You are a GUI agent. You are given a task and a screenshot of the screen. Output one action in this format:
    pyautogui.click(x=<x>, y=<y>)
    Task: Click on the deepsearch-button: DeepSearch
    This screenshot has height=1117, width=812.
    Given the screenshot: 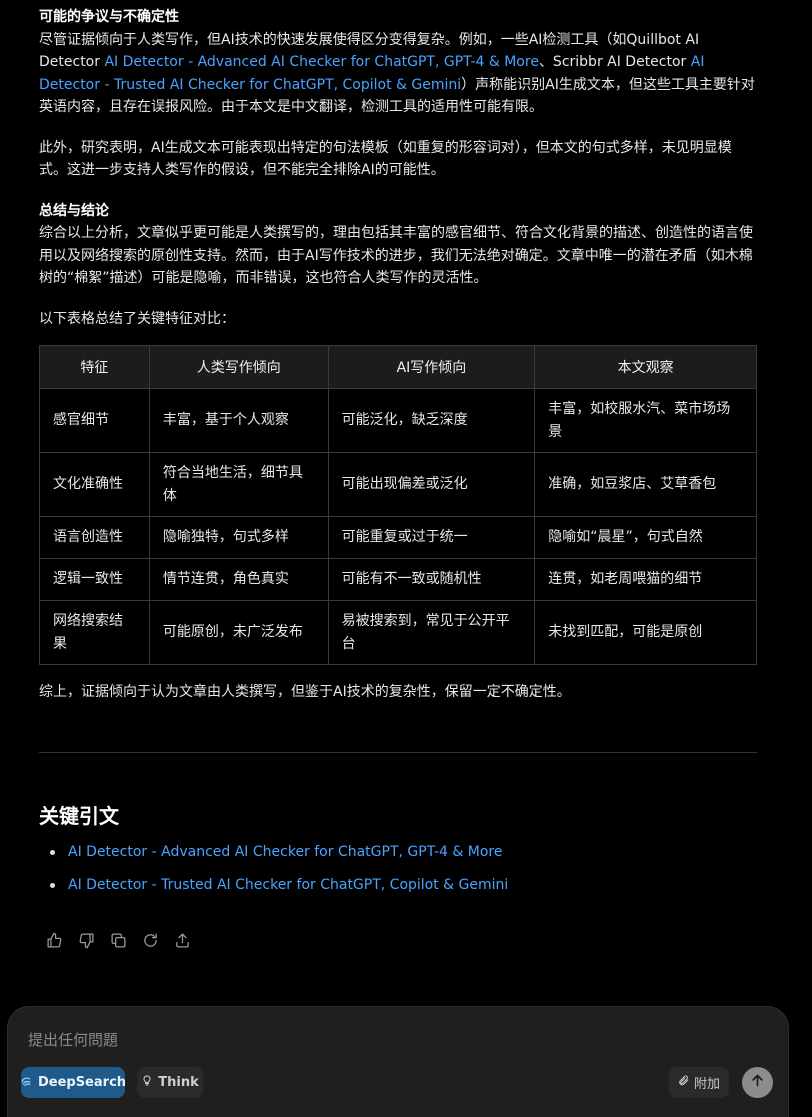 What is the action you would take?
    pyautogui.click(x=73, y=1082)
    